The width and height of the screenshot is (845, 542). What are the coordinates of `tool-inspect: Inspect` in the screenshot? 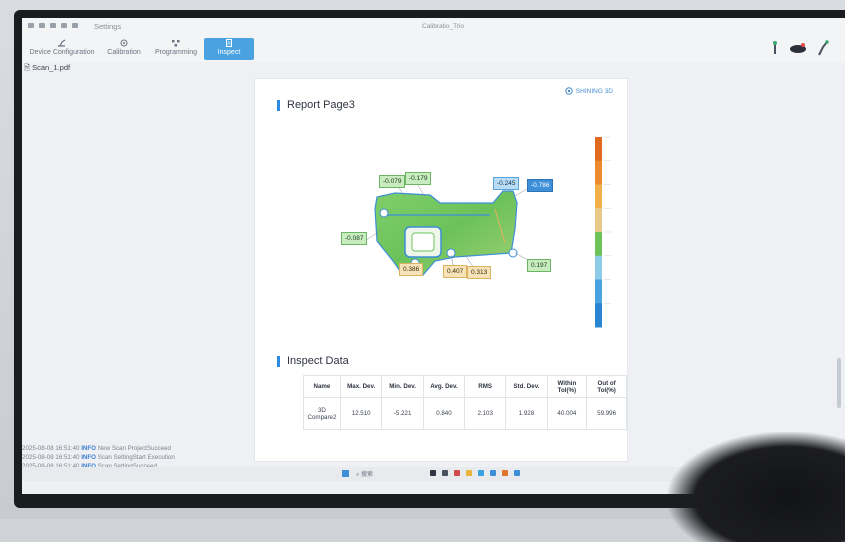 It's located at (229, 49).